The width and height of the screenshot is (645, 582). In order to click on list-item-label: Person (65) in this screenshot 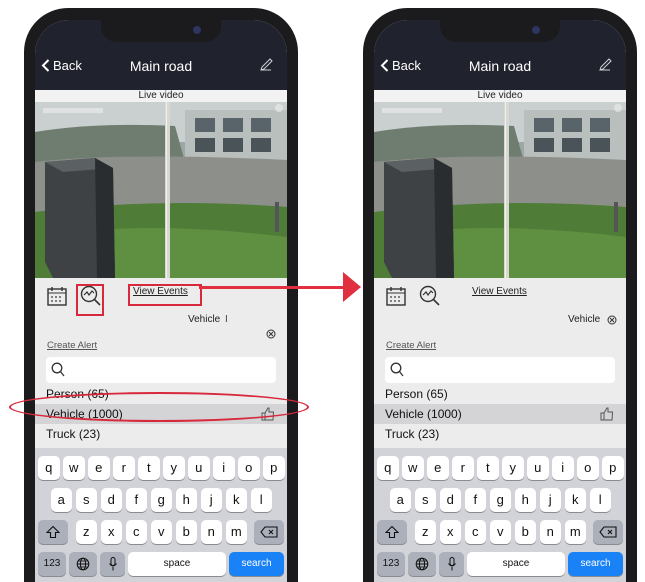, I will do `click(416, 394)`.